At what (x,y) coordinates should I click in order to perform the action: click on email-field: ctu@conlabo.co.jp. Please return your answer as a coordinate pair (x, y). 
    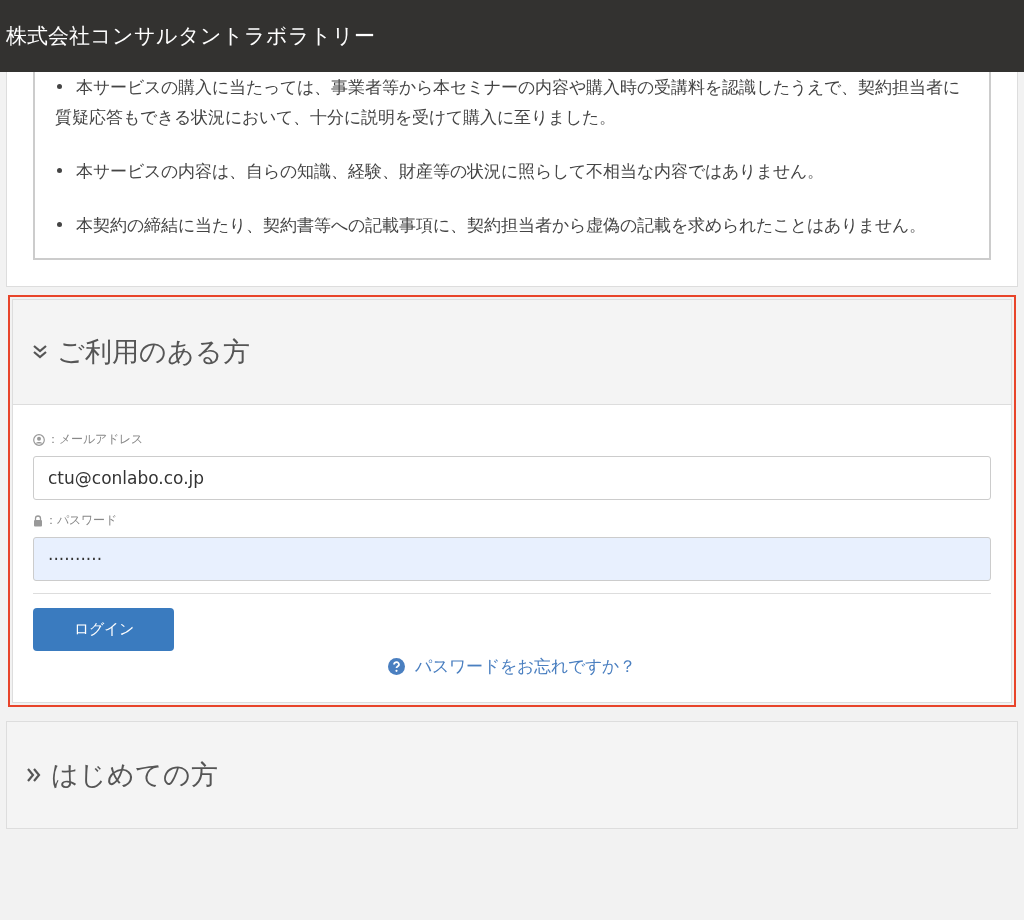
    Looking at the image, I should click on (512, 478).